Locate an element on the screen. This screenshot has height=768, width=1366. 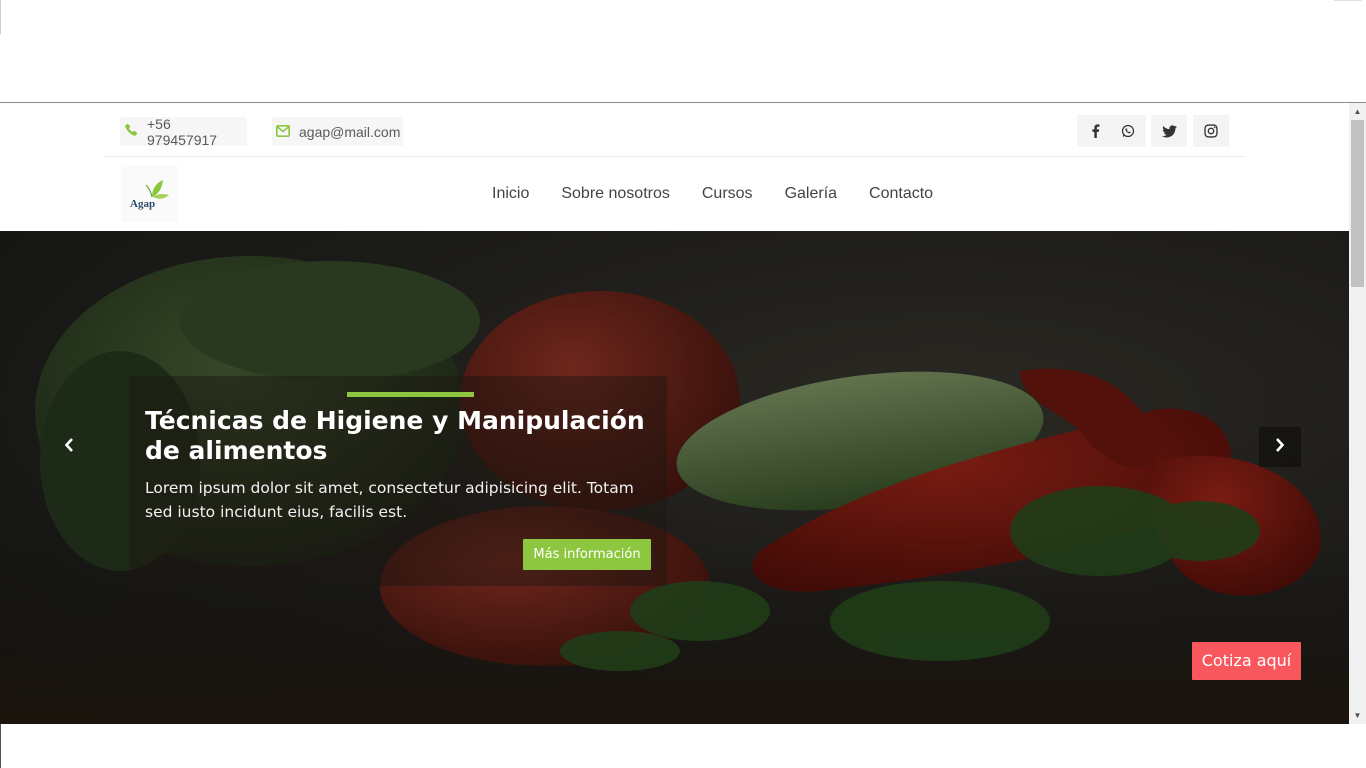
scrollbar-thumb is located at coordinates (1357, 203).